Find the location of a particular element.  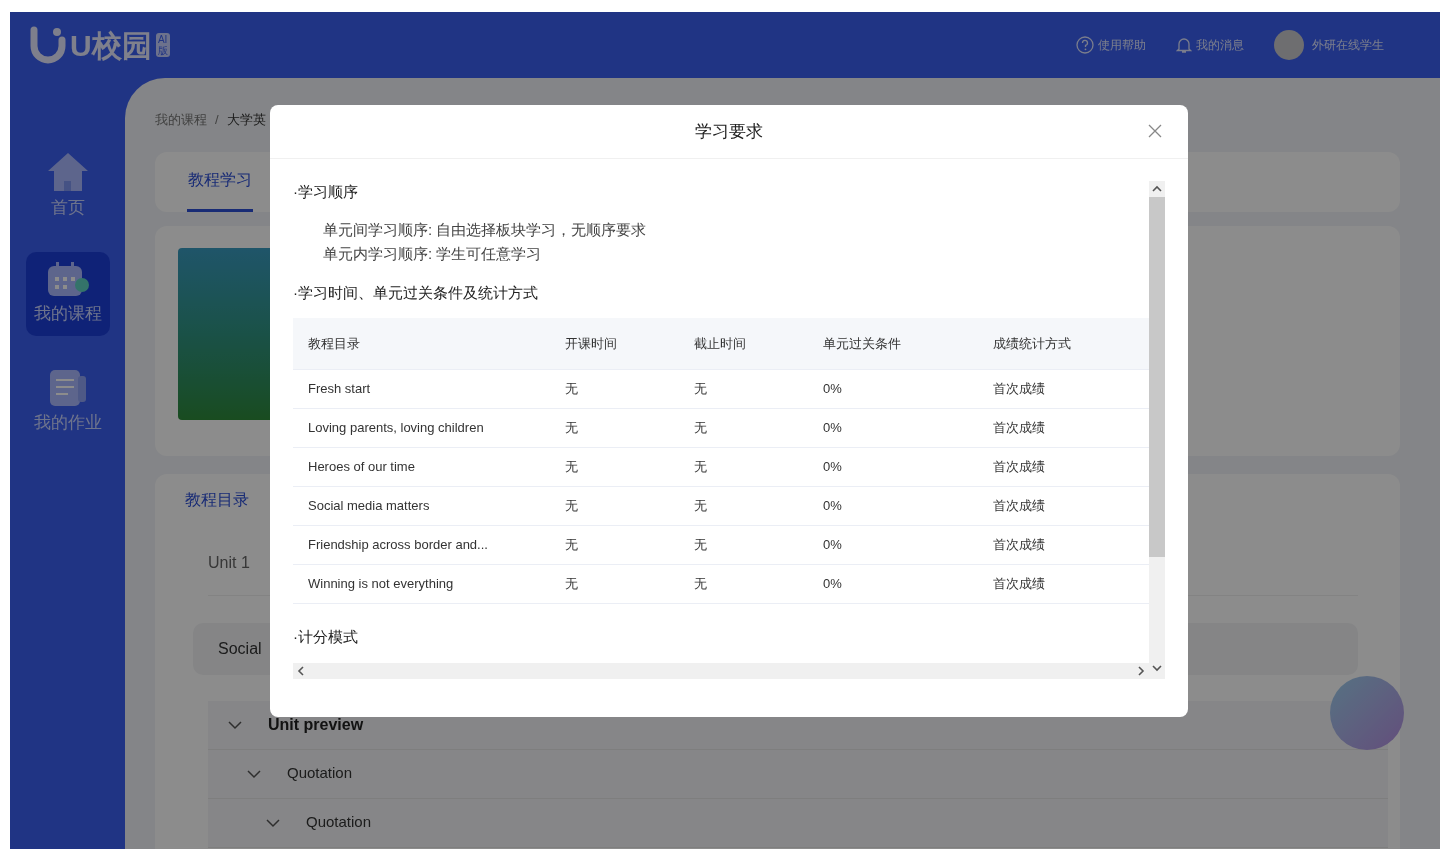

user-name: 外研在线学生 is located at coordinates (1348, 45).